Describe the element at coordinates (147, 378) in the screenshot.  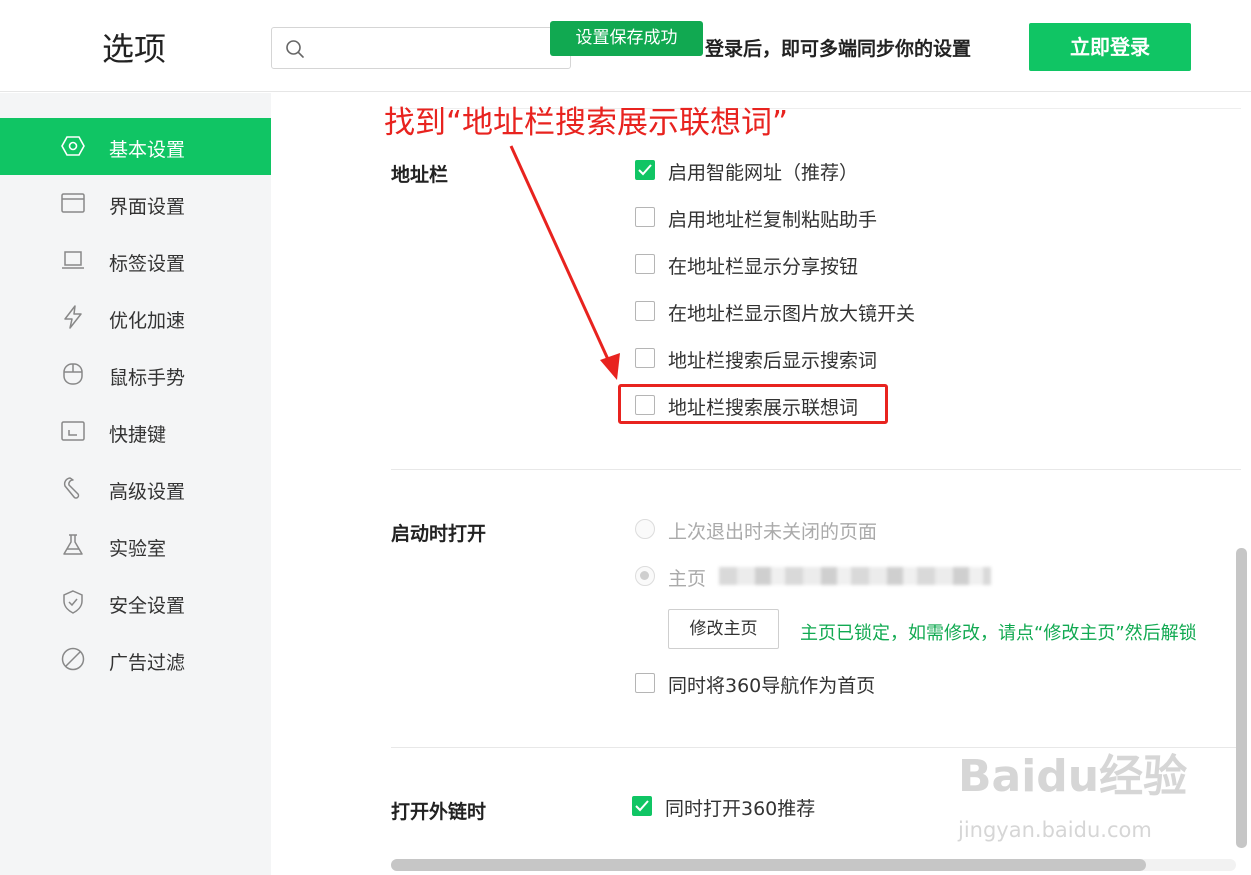
I see `sidebar-item-label: 鼠标手势` at that location.